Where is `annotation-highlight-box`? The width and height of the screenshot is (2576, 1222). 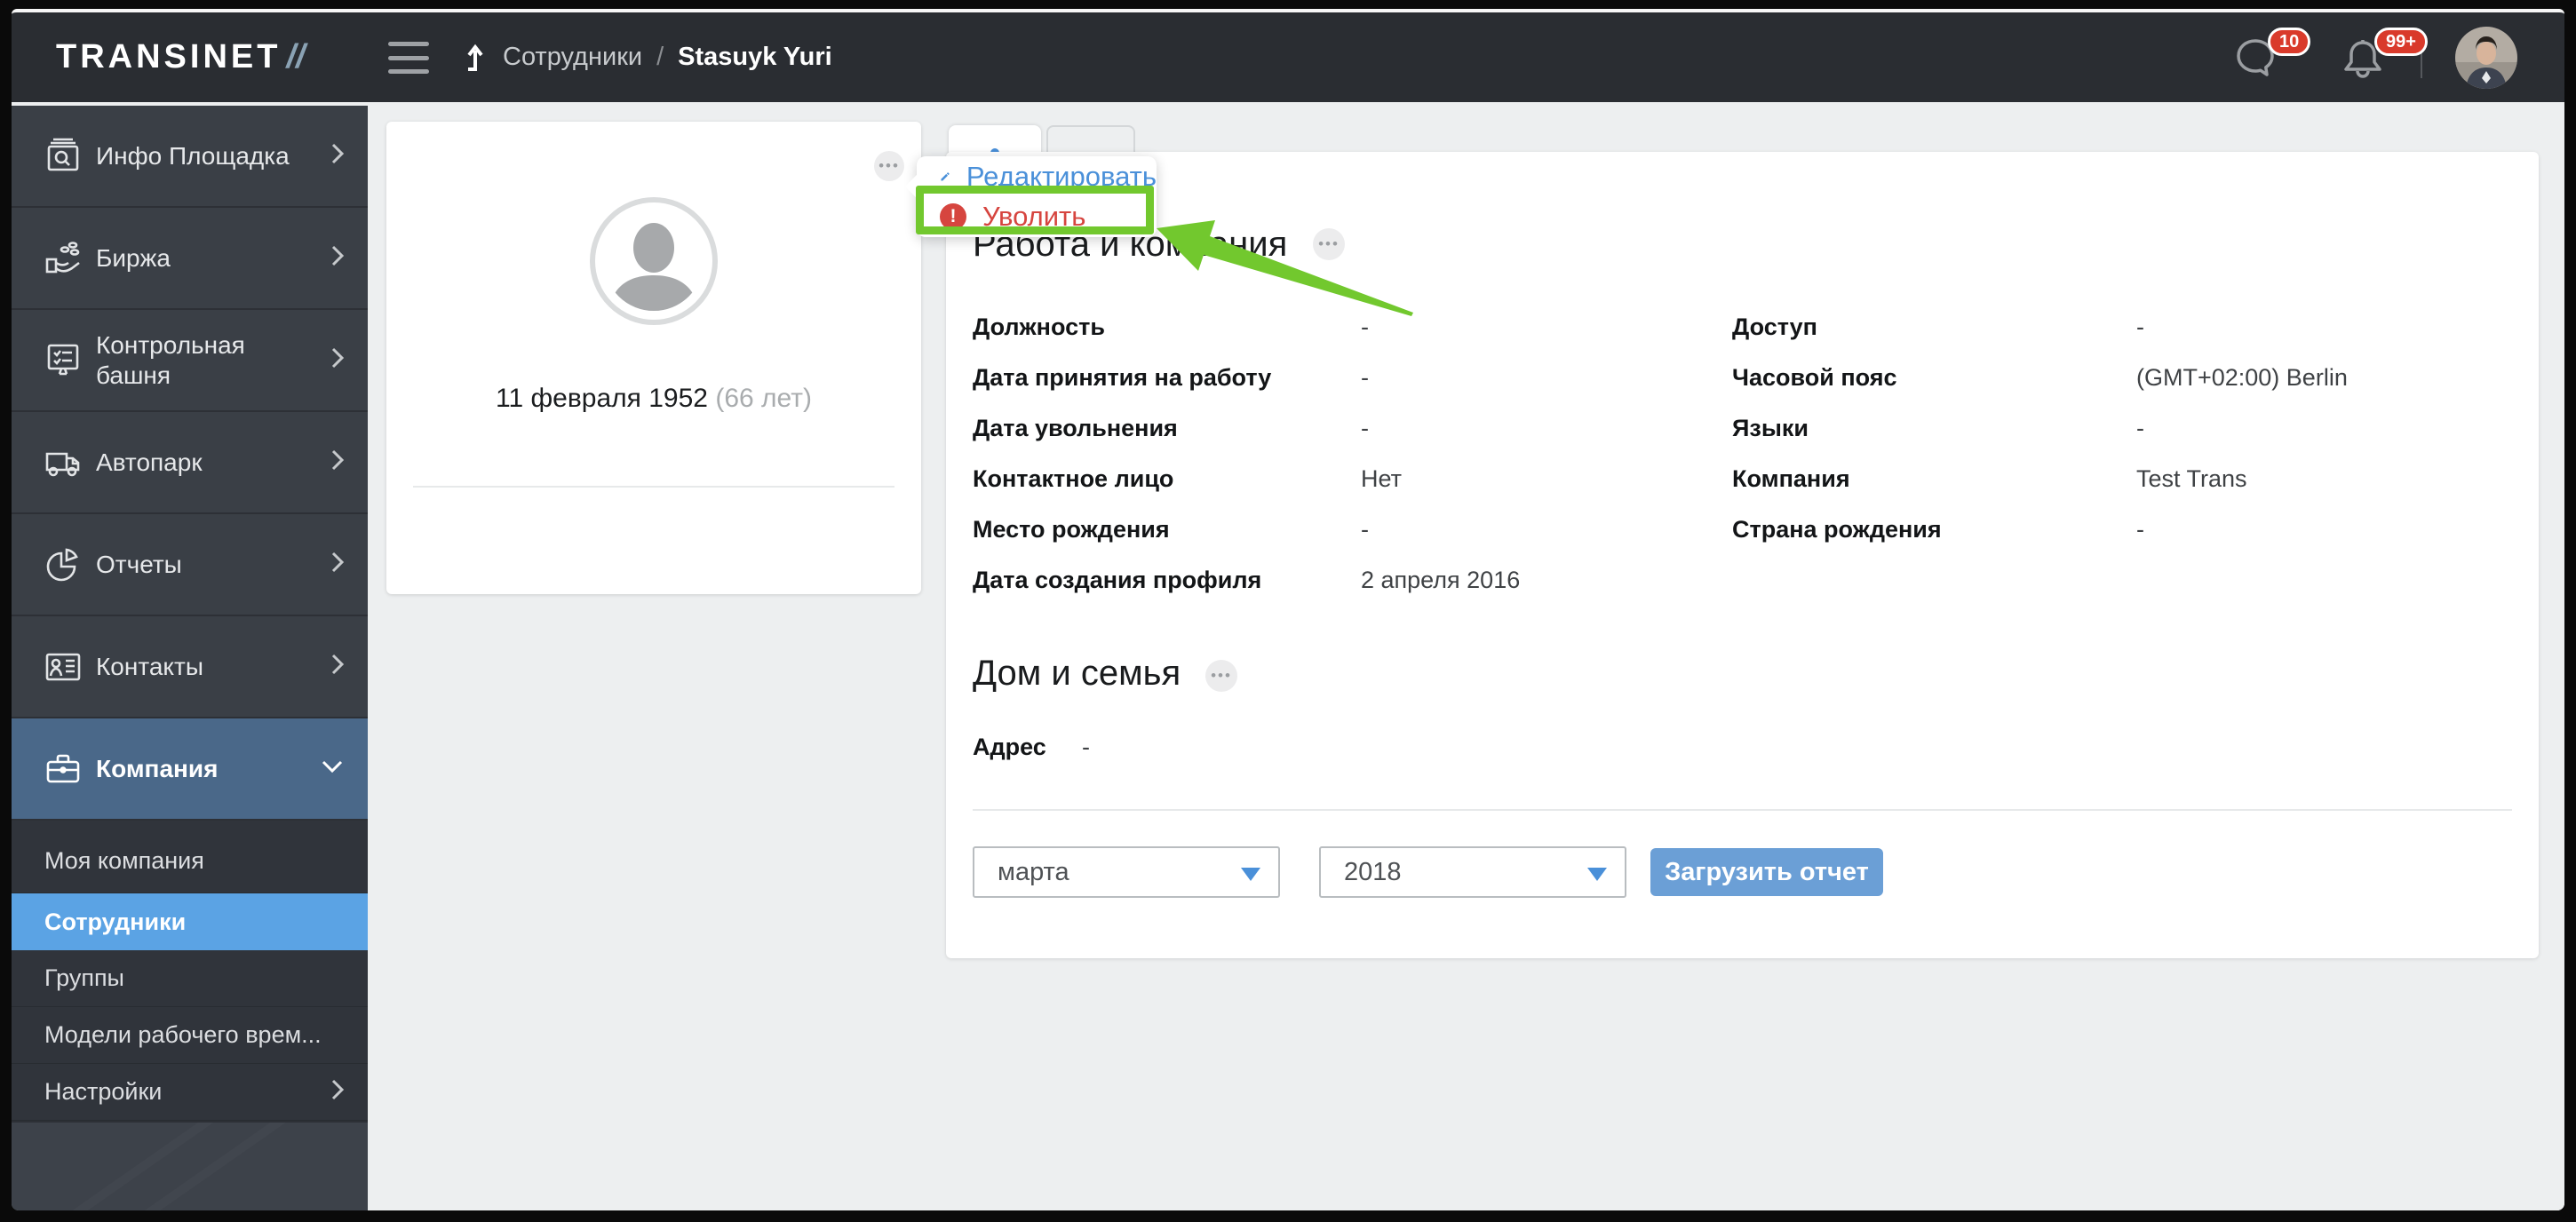
annotation-highlight-box is located at coordinates (1035, 210).